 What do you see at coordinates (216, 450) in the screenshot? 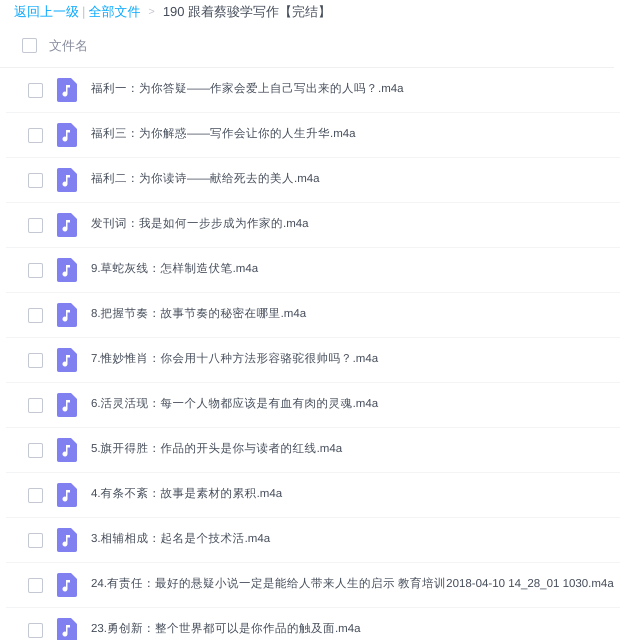
I see `file-name: 5.旗开得胜：作品的开头是你与读者的红线.m4a` at bounding box center [216, 450].